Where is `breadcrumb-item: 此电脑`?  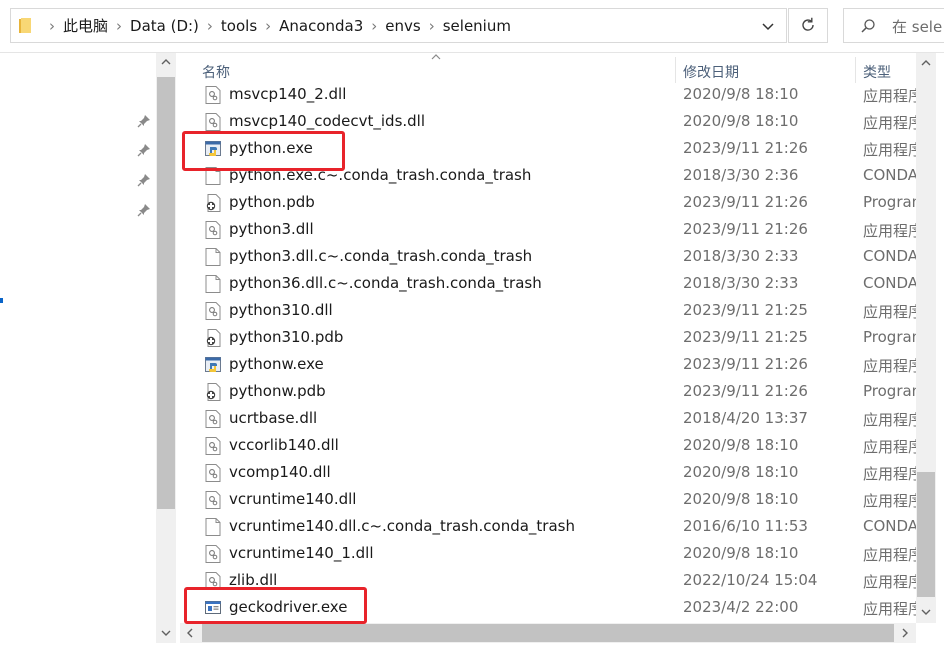
breadcrumb-item: 此电脑 is located at coordinates (85, 25).